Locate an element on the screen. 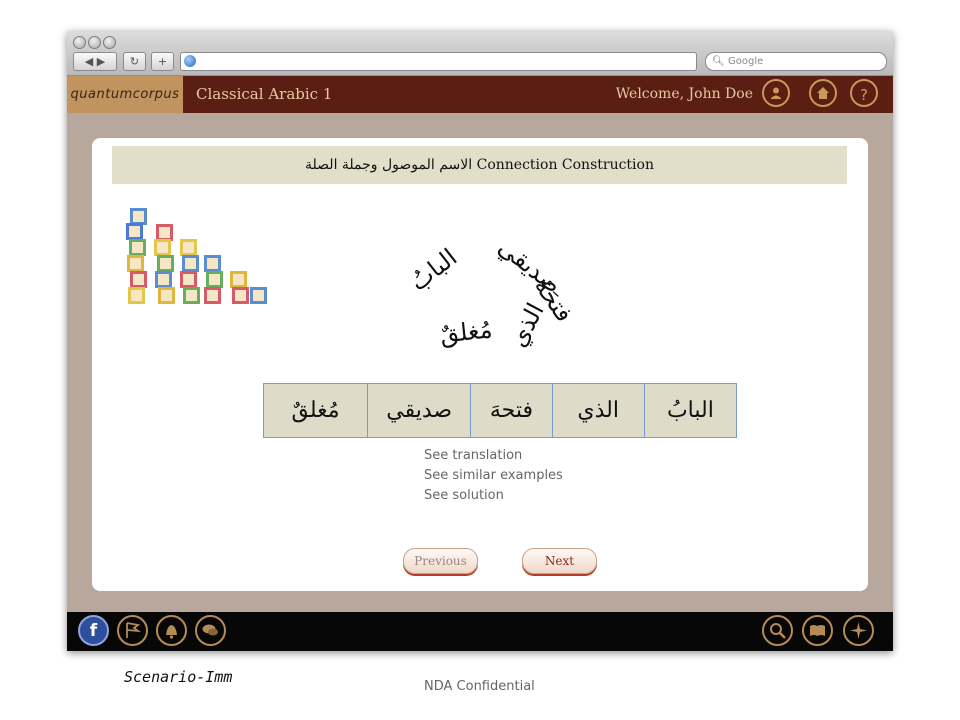 This screenshot has width=960, height=720. back-forward-button: ◀ ▶ is located at coordinates (95, 61).